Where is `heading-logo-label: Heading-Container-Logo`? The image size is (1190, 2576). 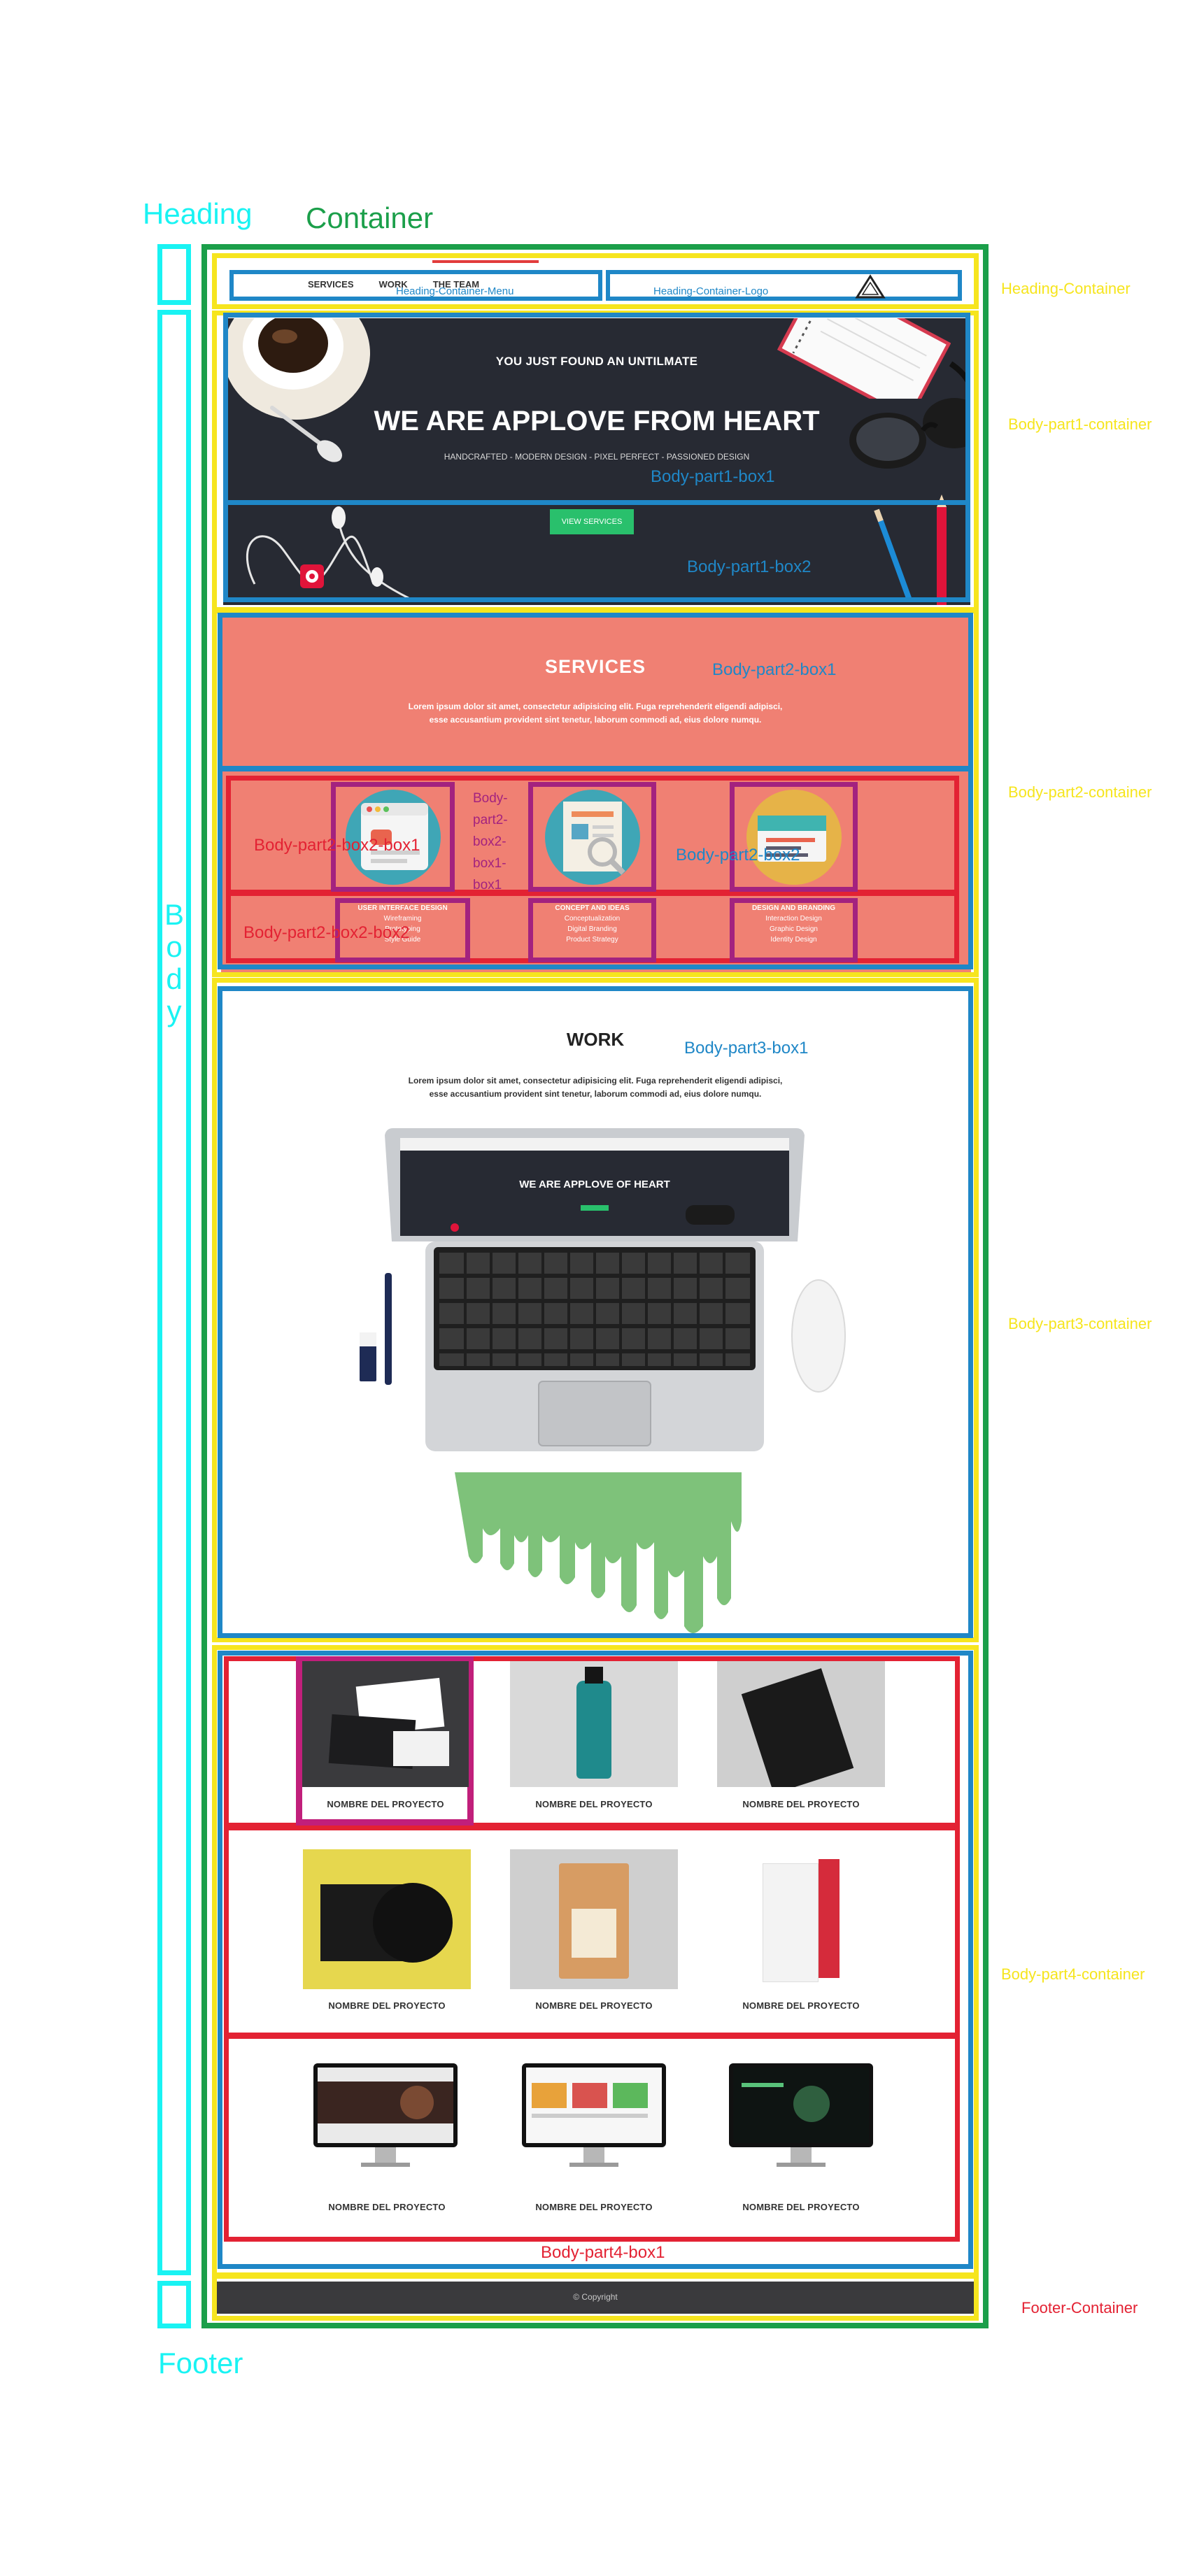 heading-logo-label: Heading-Container-Logo is located at coordinates (711, 291).